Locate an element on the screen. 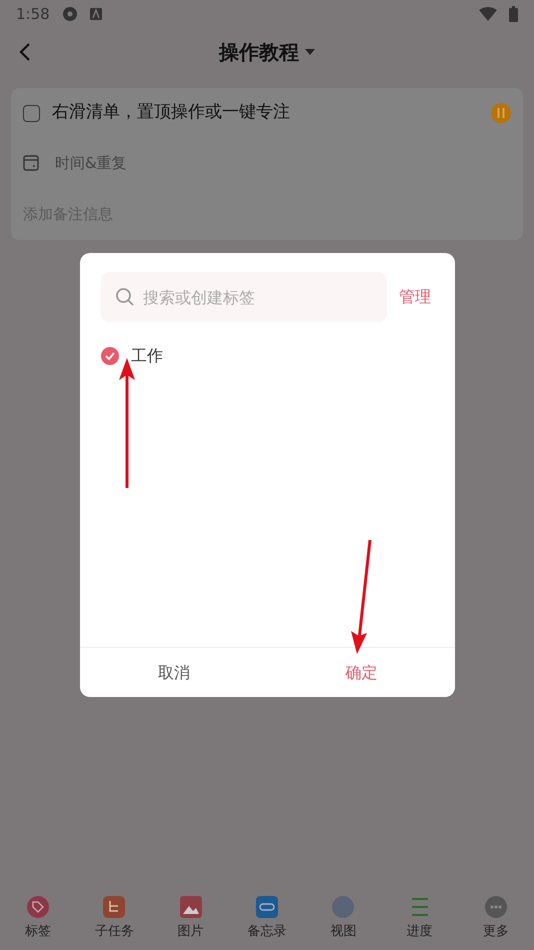  task-title: 右滑清单，置顶操作或一键专注 is located at coordinates (171, 112).